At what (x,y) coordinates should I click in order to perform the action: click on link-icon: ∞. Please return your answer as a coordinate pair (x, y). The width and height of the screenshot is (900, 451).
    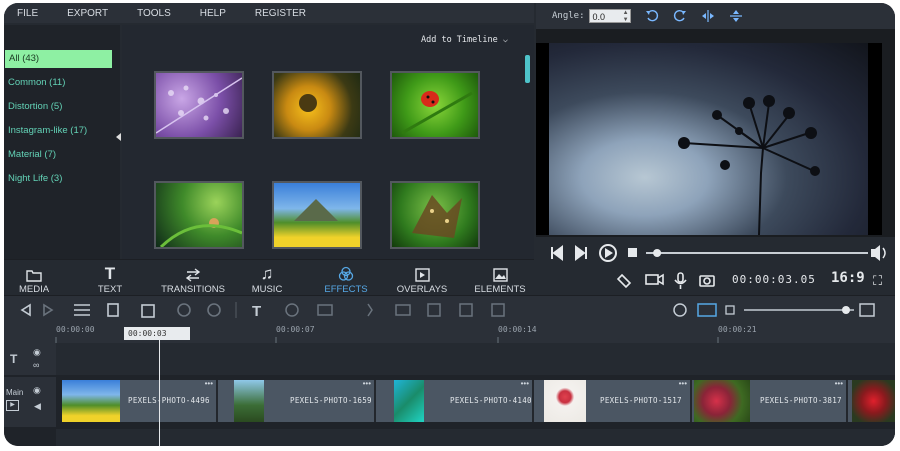
    Looking at the image, I should click on (36, 365).